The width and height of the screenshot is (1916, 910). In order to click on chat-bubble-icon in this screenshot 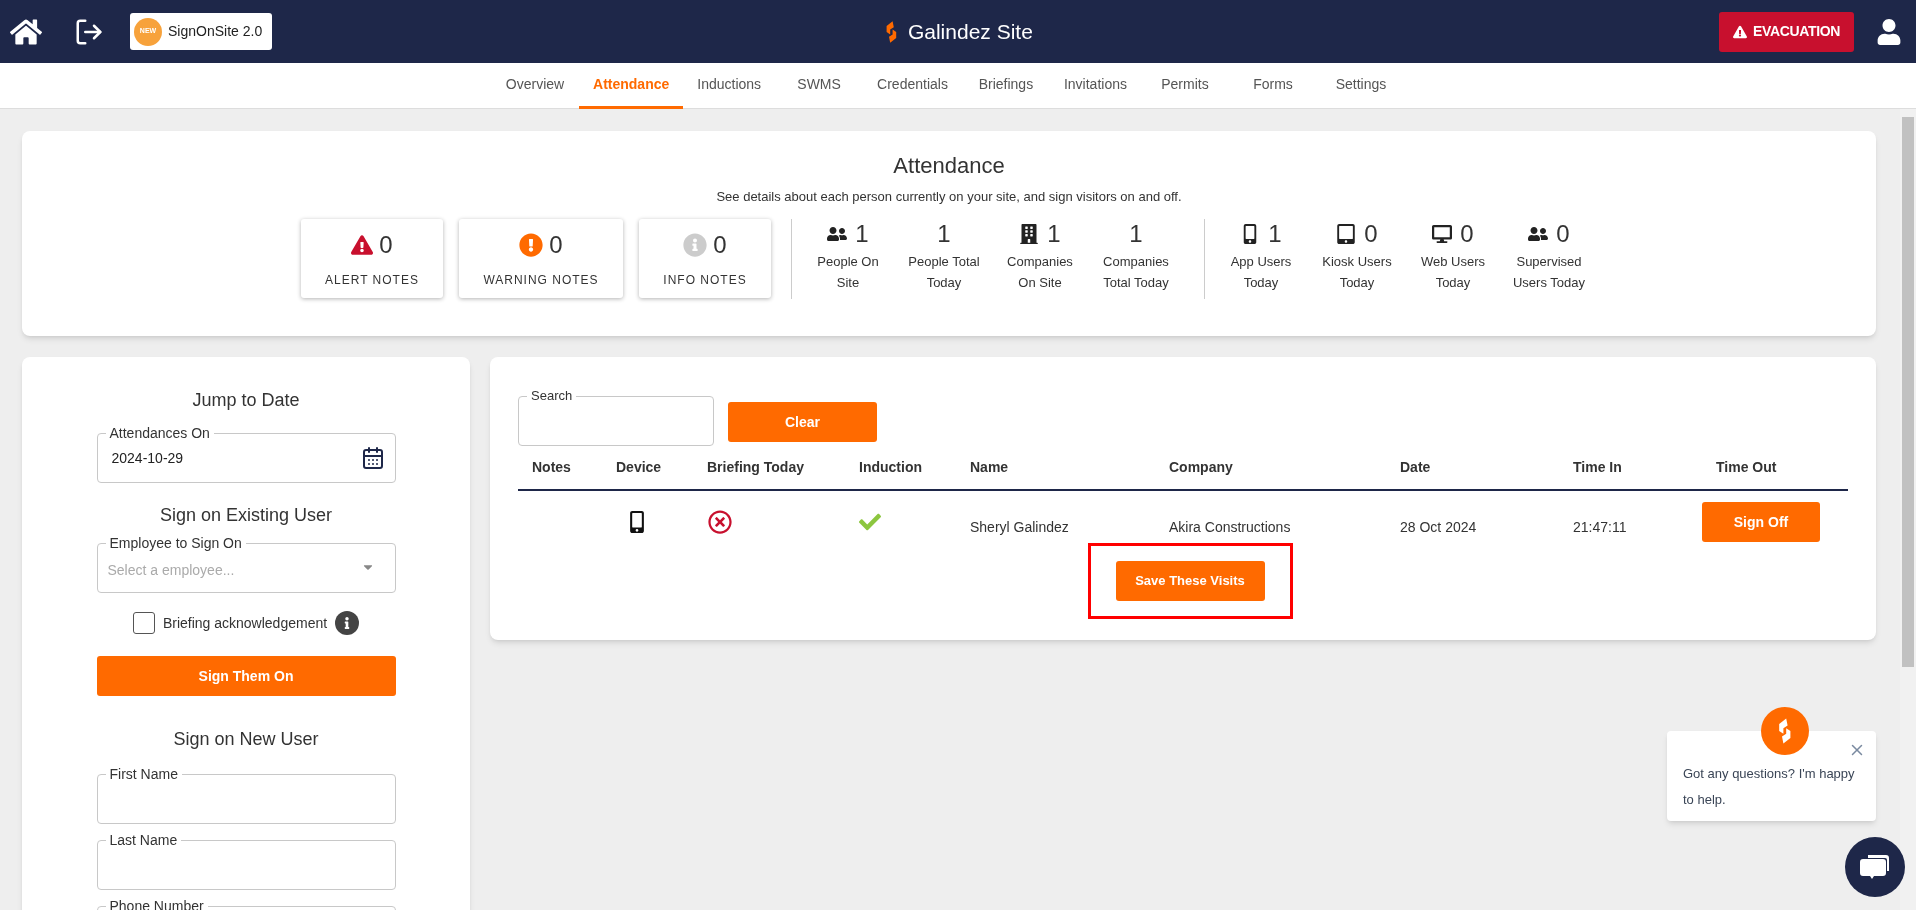, I will do `click(1875, 867)`.